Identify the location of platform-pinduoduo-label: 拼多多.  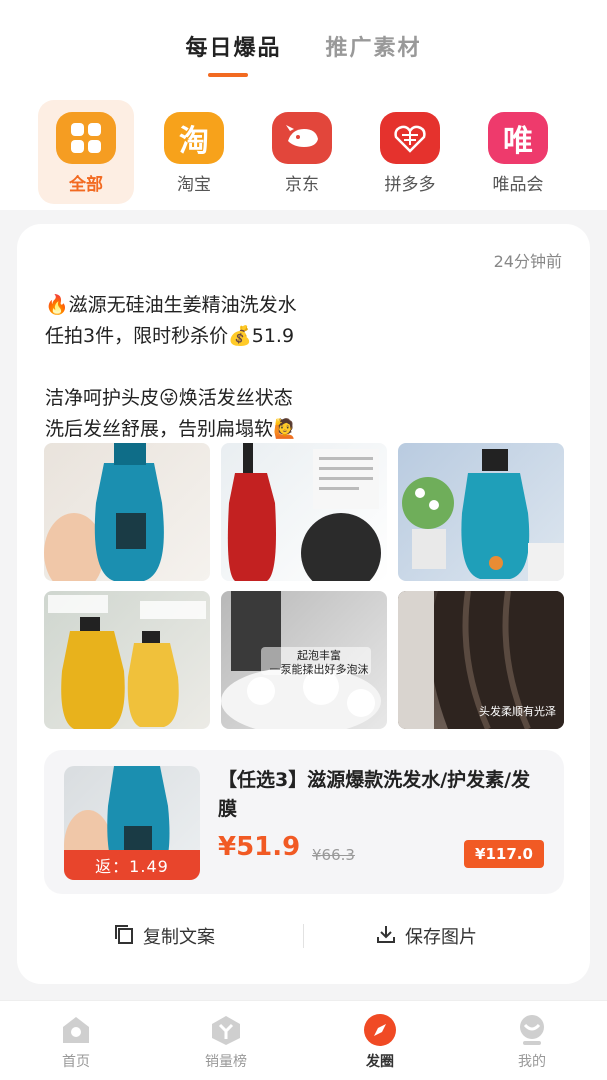
(410, 185).